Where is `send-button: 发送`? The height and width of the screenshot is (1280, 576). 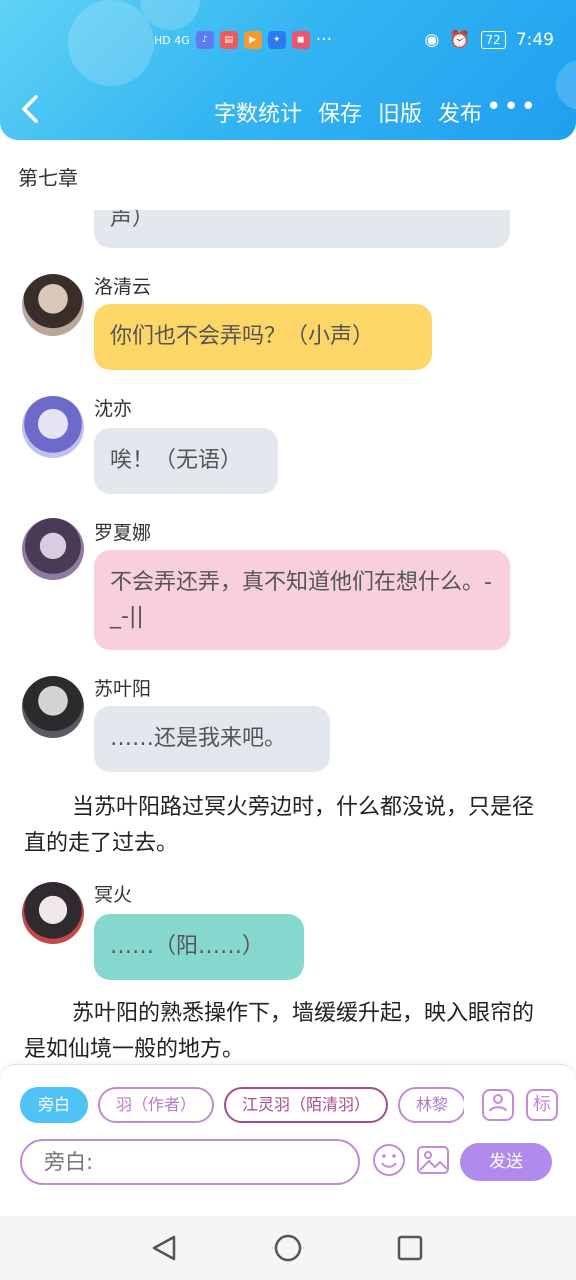
send-button: 发送 is located at coordinates (506, 1162).